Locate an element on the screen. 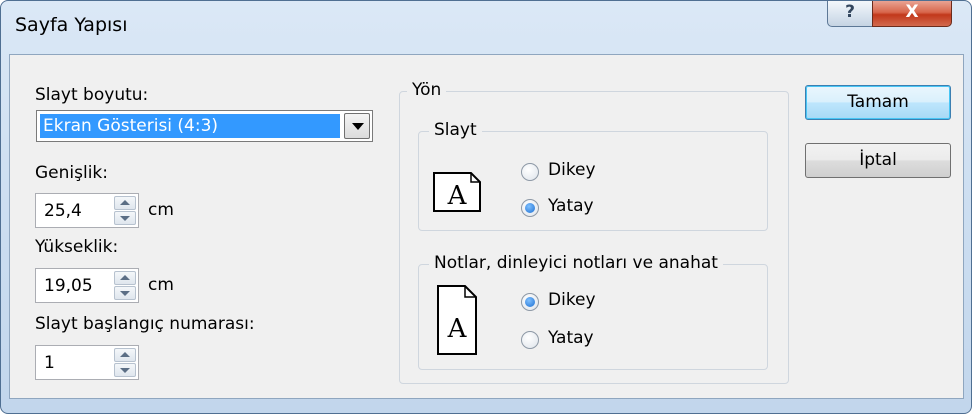  slide-size-value: Ekran Gösterisi (4:3) is located at coordinates (190, 126).